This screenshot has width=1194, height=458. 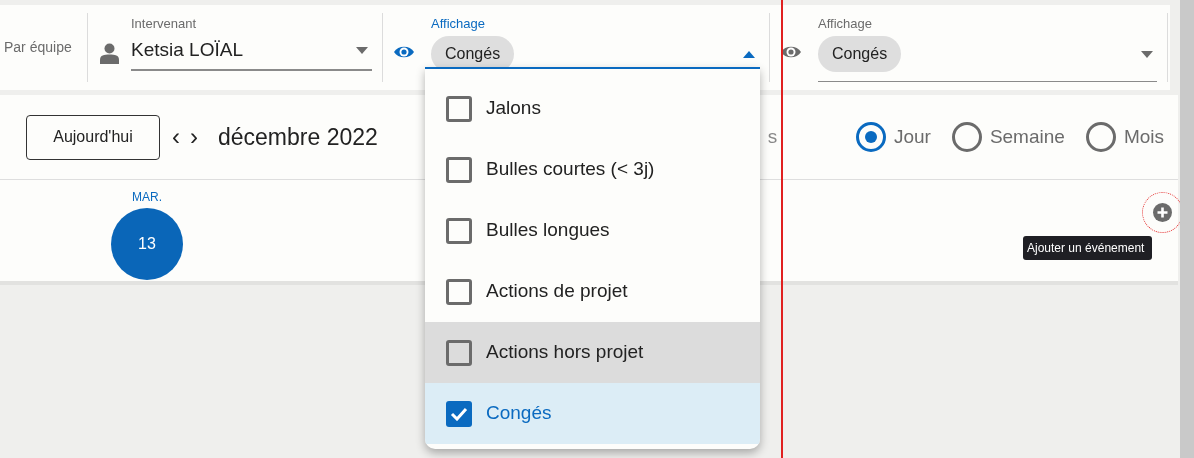 What do you see at coordinates (987, 49) in the screenshot?
I see `display-select: Affichage Congés` at bounding box center [987, 49].